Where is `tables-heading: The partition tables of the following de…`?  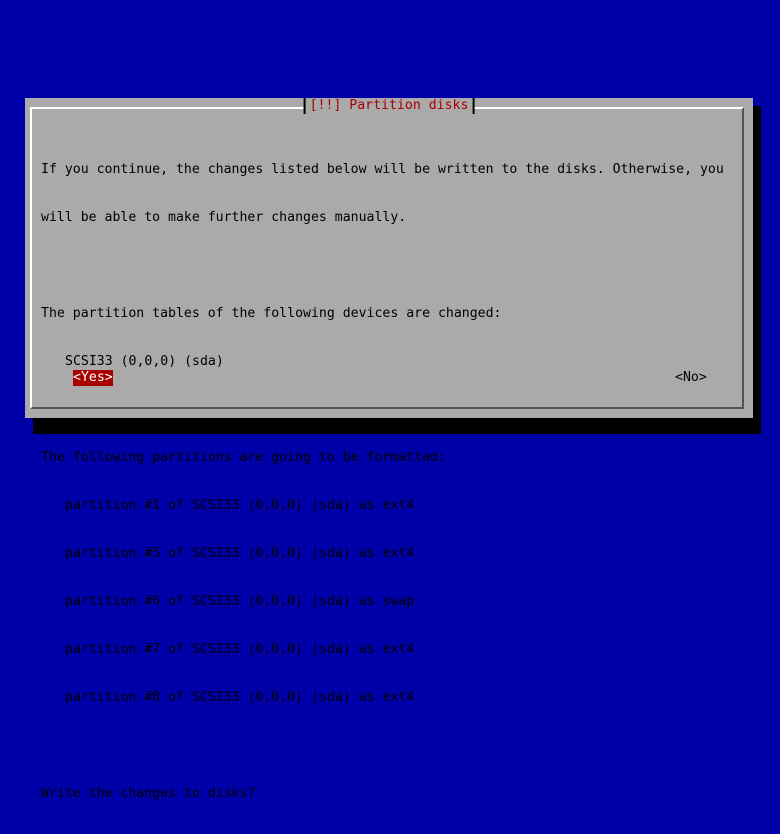
tables-heading: The partition tables of the following de… is located at coordinates (271, 313).